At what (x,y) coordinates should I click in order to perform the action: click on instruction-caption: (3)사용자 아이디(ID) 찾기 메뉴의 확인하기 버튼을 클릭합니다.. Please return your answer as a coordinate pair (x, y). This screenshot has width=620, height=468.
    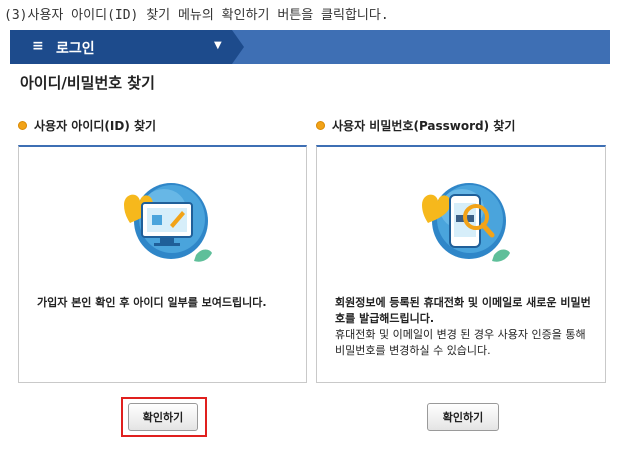
    Looking at the image, I should click on (196, 15).